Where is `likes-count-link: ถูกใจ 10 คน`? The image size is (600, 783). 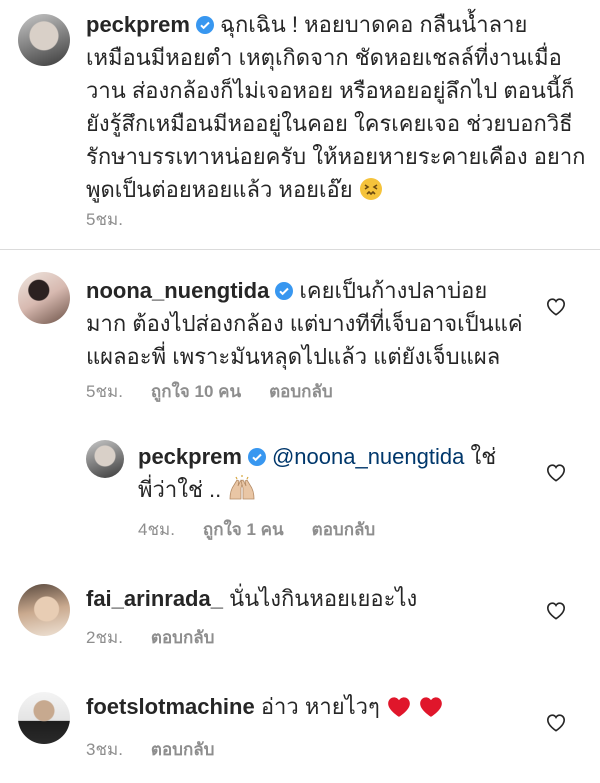 likes-count-link: ถูกใจ 10 คน is located at coordinates (196, 391).